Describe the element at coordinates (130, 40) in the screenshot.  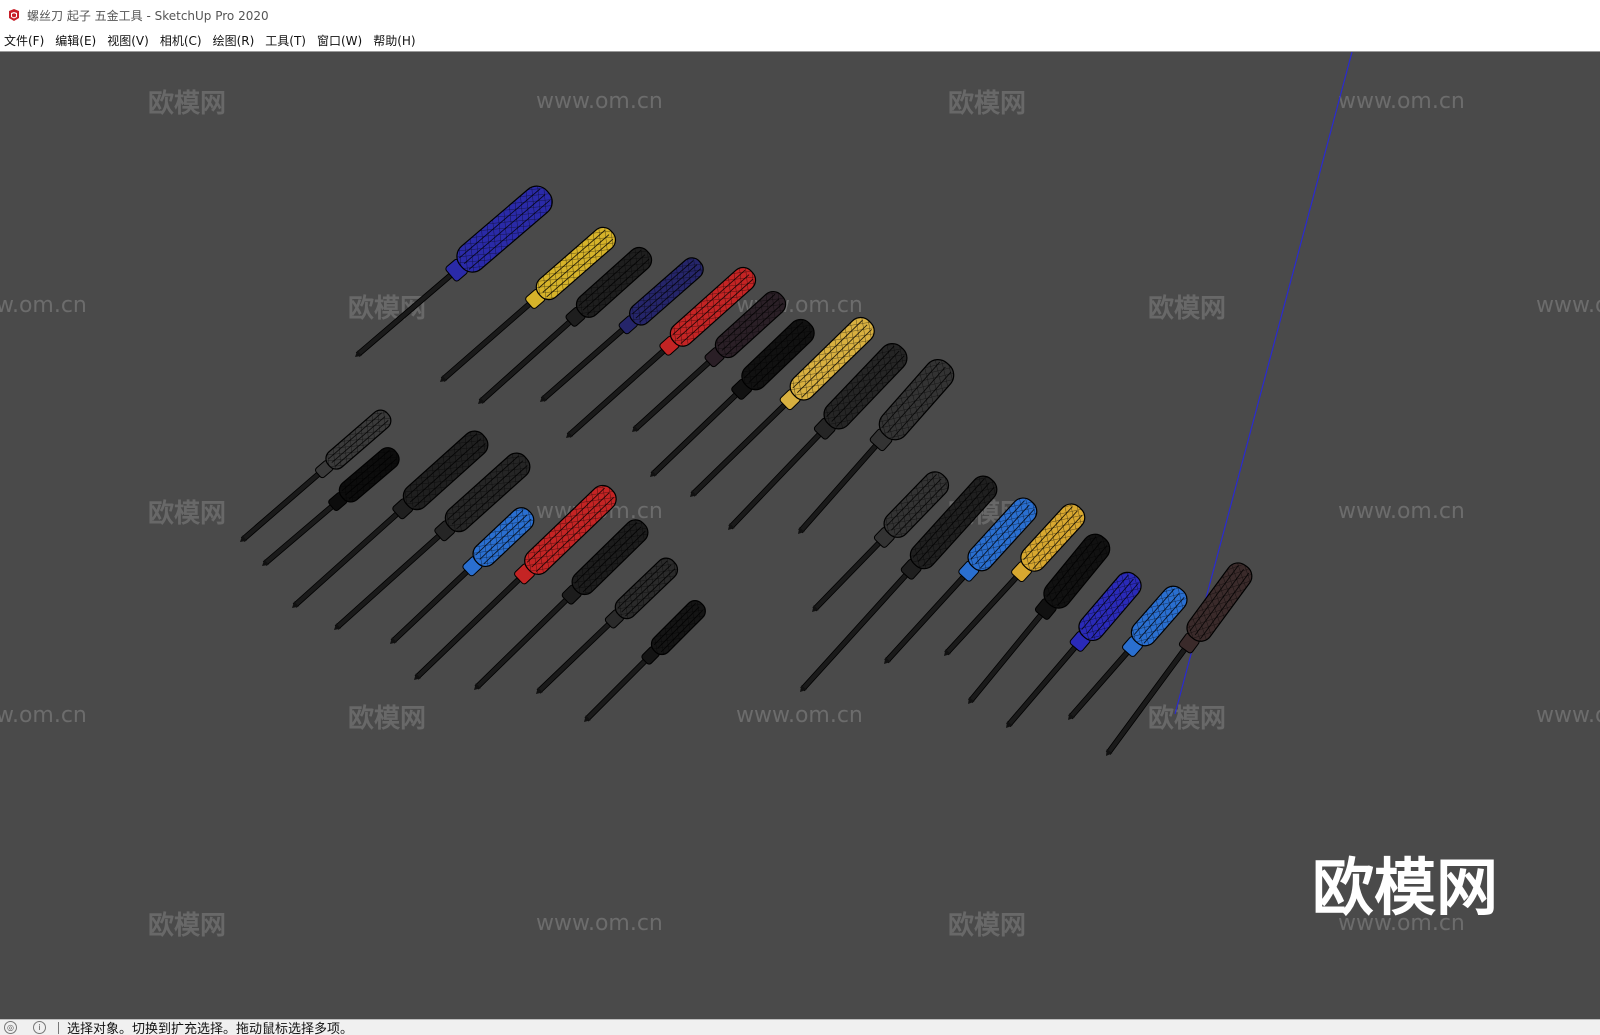
I see `menu-view: 视图(V)` at that location.